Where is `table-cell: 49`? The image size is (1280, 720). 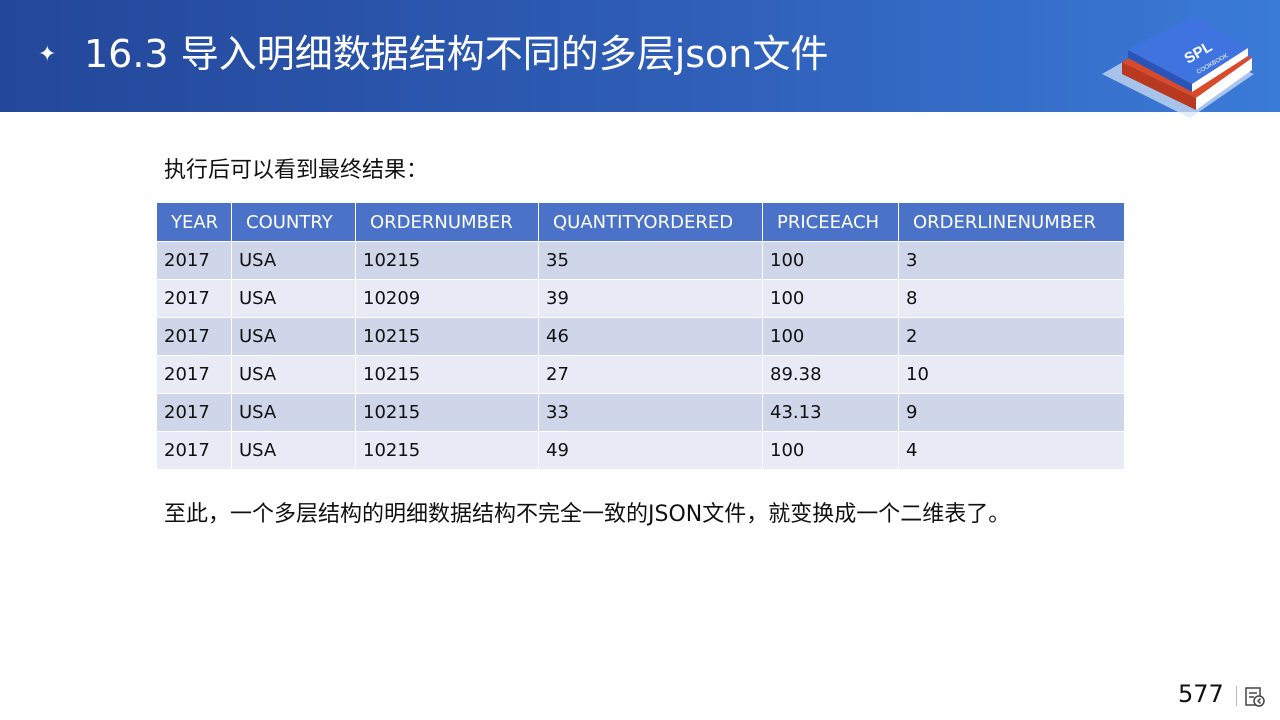
table-cell: 49 is located at coordinates (650, 450).